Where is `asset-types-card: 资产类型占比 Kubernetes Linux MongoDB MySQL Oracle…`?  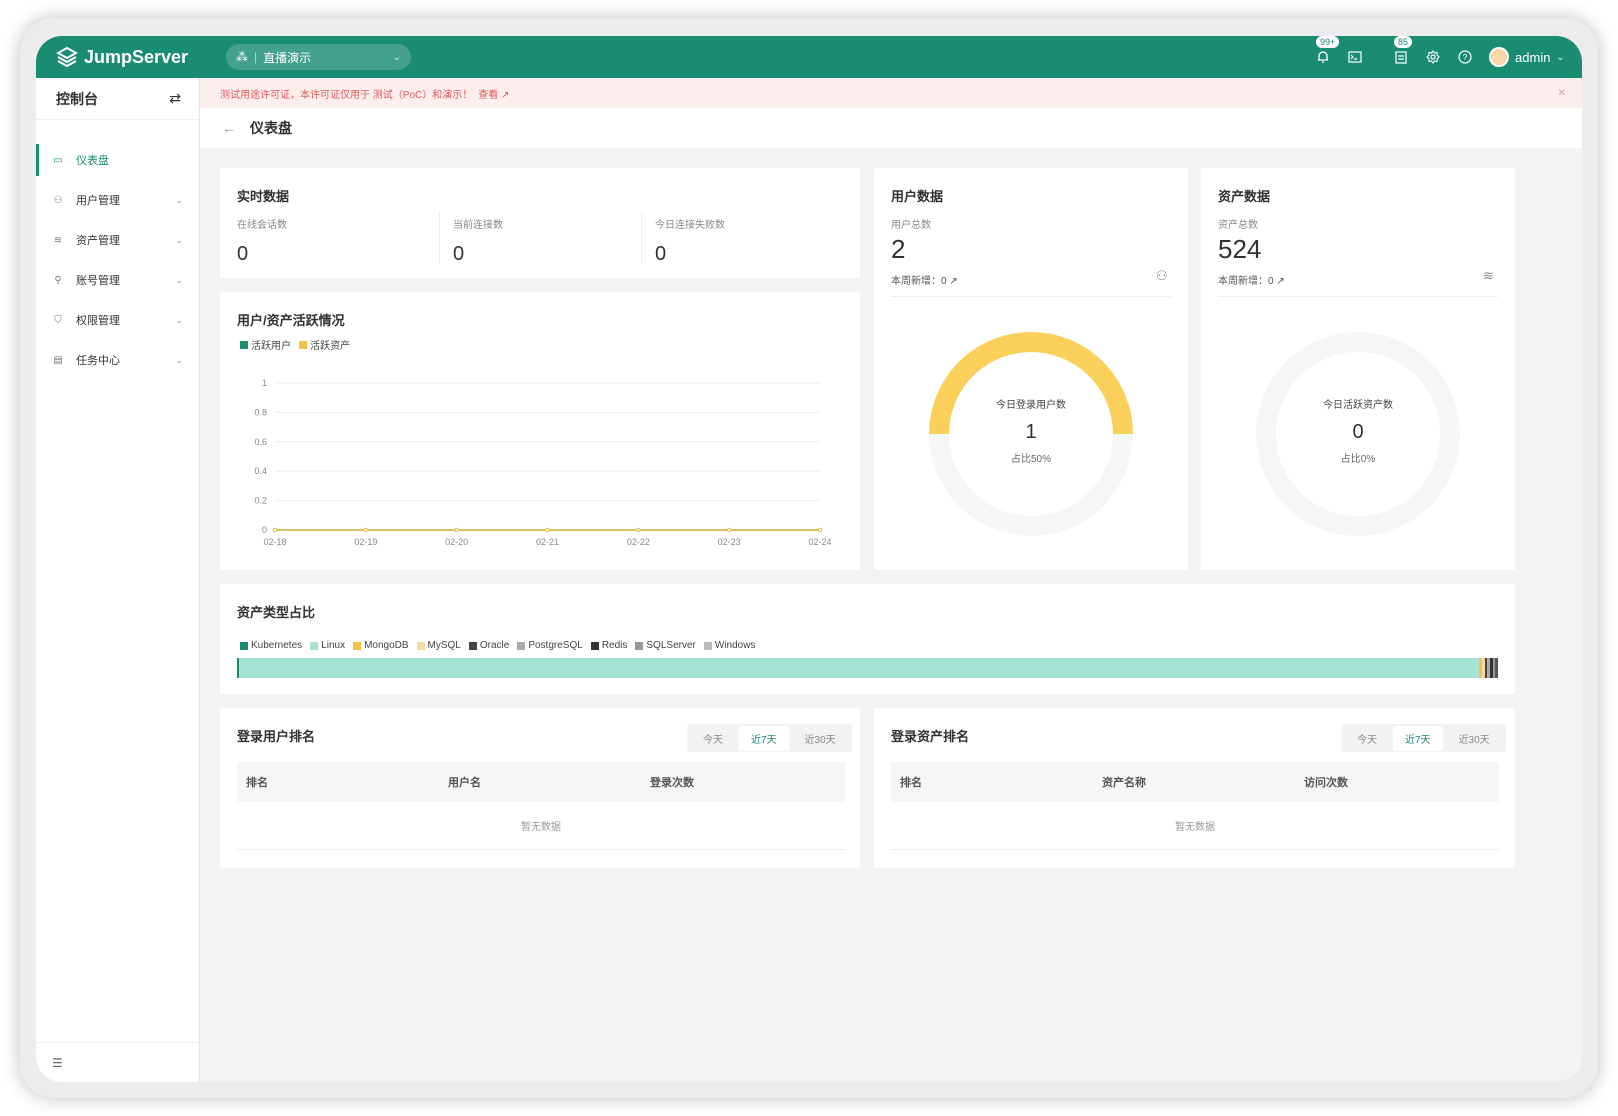
asset-types-card: 资产类型占比 Kubernetes Linux MongoDB MySQL Oracle… is located at coordinates (867, 639).